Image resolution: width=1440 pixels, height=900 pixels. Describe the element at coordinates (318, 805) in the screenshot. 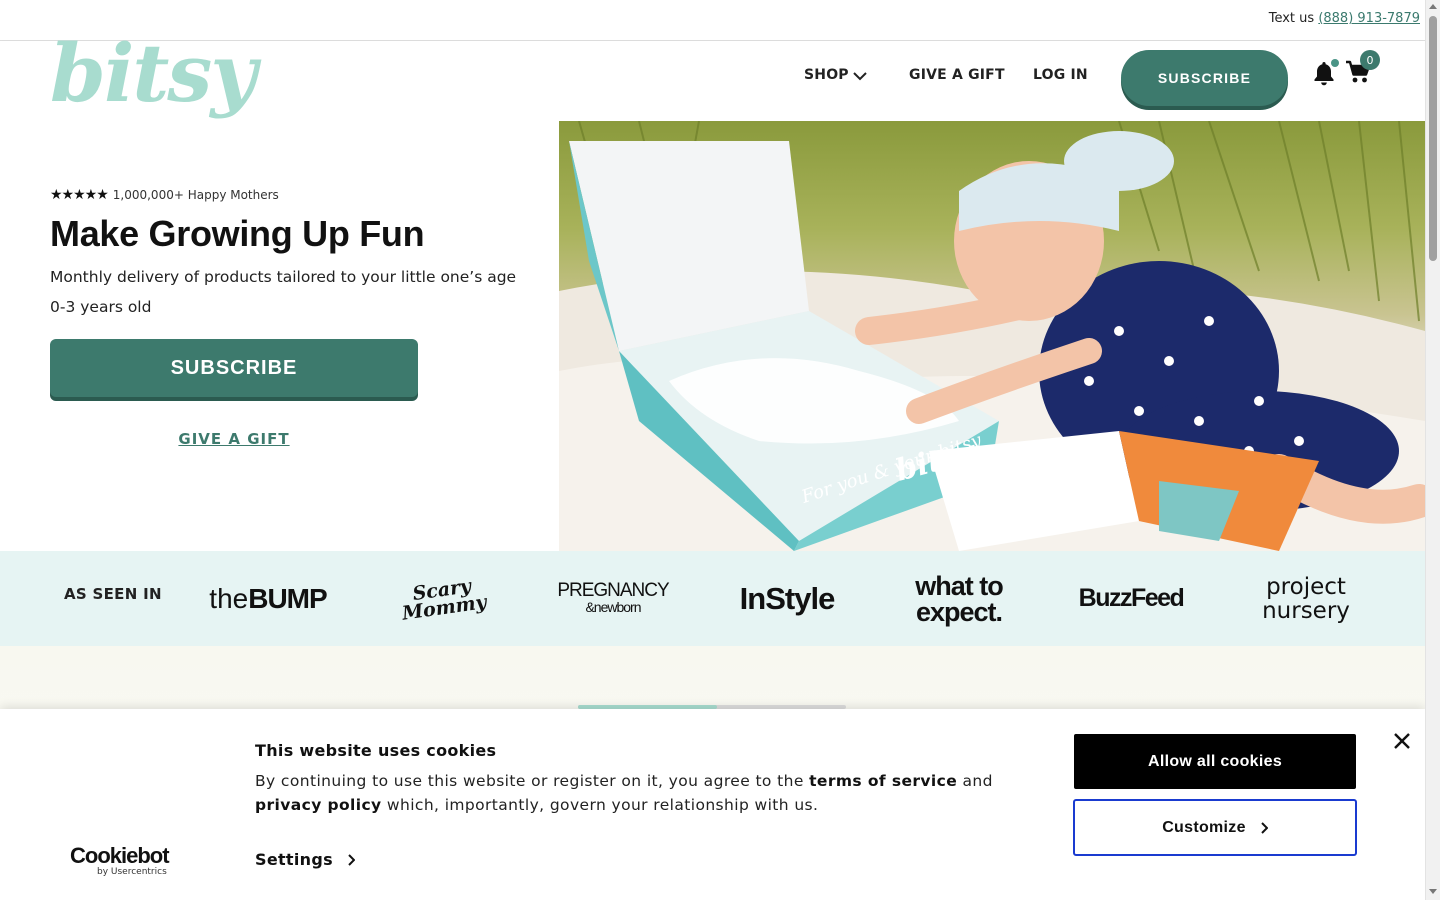

I see `privacy-policy-link: privacy policy` at that location.